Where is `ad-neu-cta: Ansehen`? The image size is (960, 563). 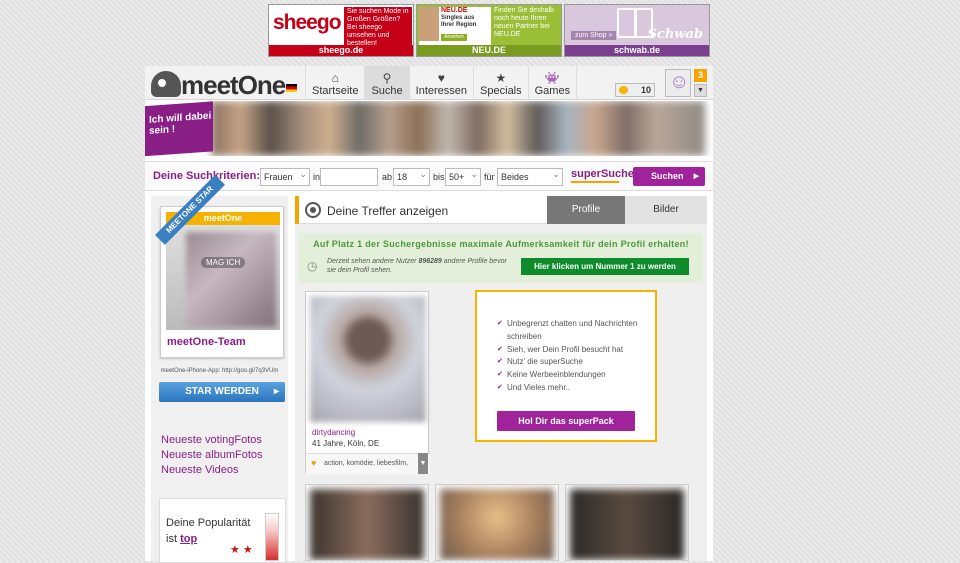 ad-neu-cta: Ansehen is located at coordinates (454, 37).